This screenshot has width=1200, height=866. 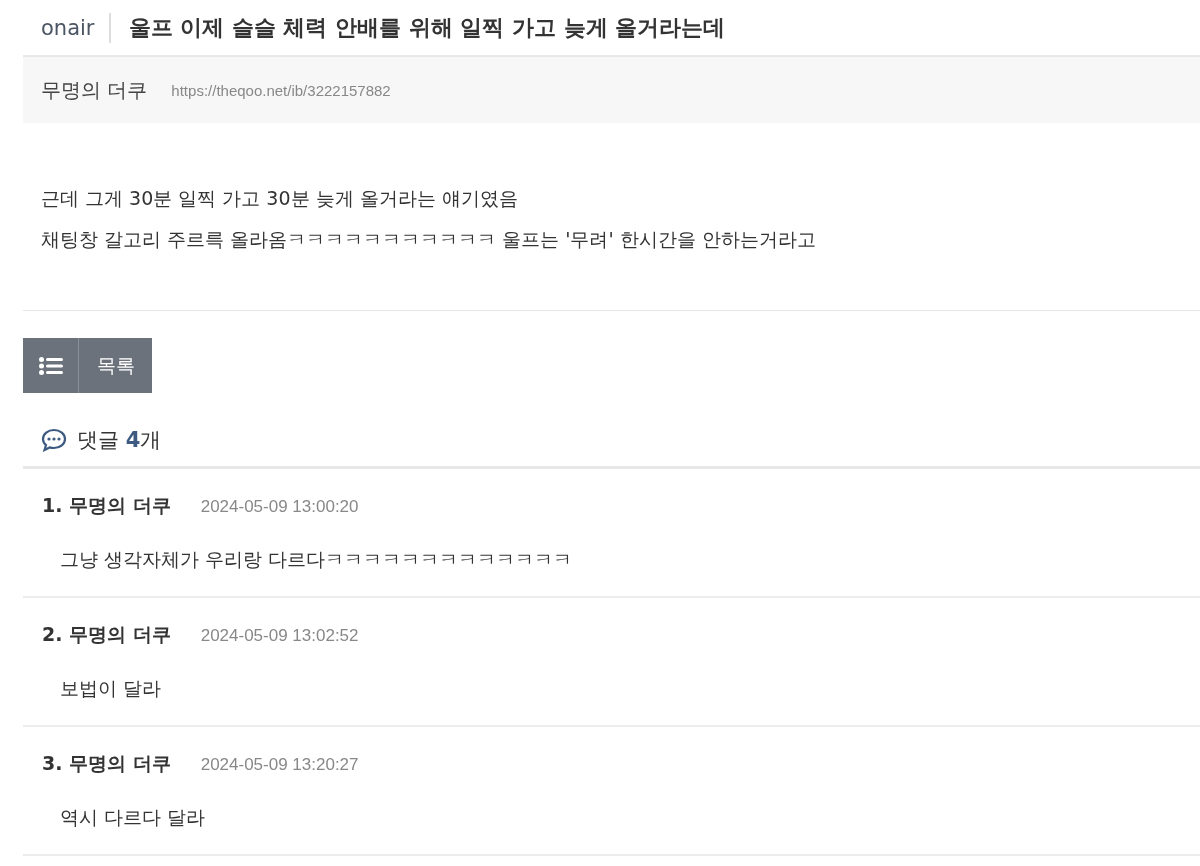 I want to click on comment-time: 2024-05-09 13:02:52, so click(x=279, y=636).